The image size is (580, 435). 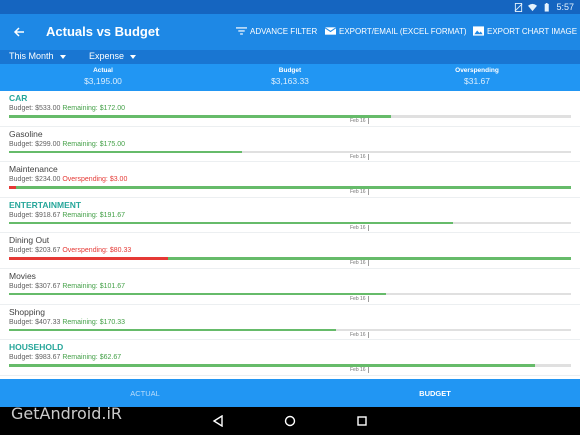 What do you see at coordinates (35, 108) in the screenshot?
I see `budget-amount: Budget: $533.00` at bounding box center [35, 108].